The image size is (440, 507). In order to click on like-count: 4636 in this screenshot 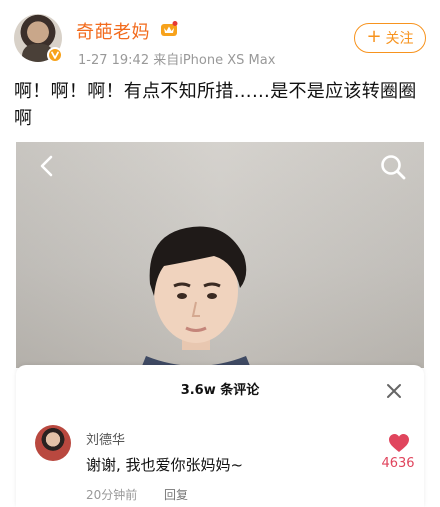, I will do `click(398, 463)`.